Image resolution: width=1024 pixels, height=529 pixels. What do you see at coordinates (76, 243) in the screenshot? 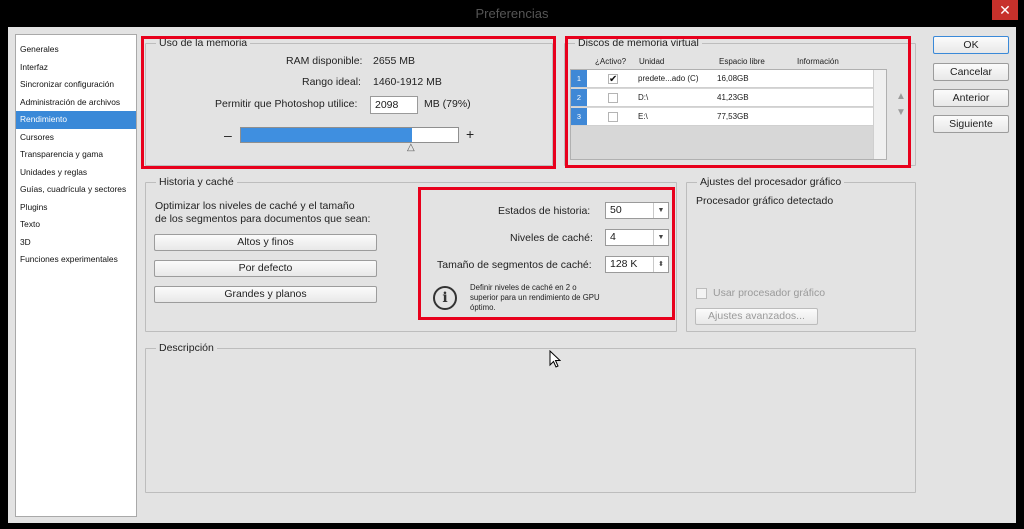
I see `sidebar-item-3d: 3D` at bounding box center [76, 243].